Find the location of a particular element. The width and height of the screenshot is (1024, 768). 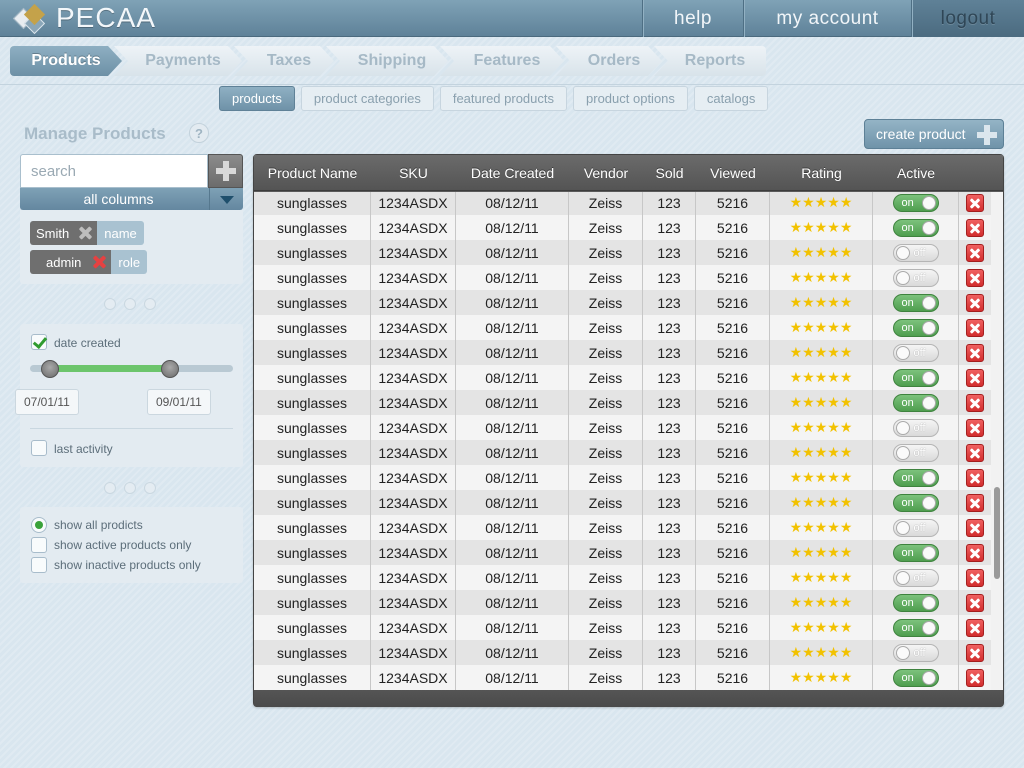

slider-start-handle is located at coordinates (50, 369).